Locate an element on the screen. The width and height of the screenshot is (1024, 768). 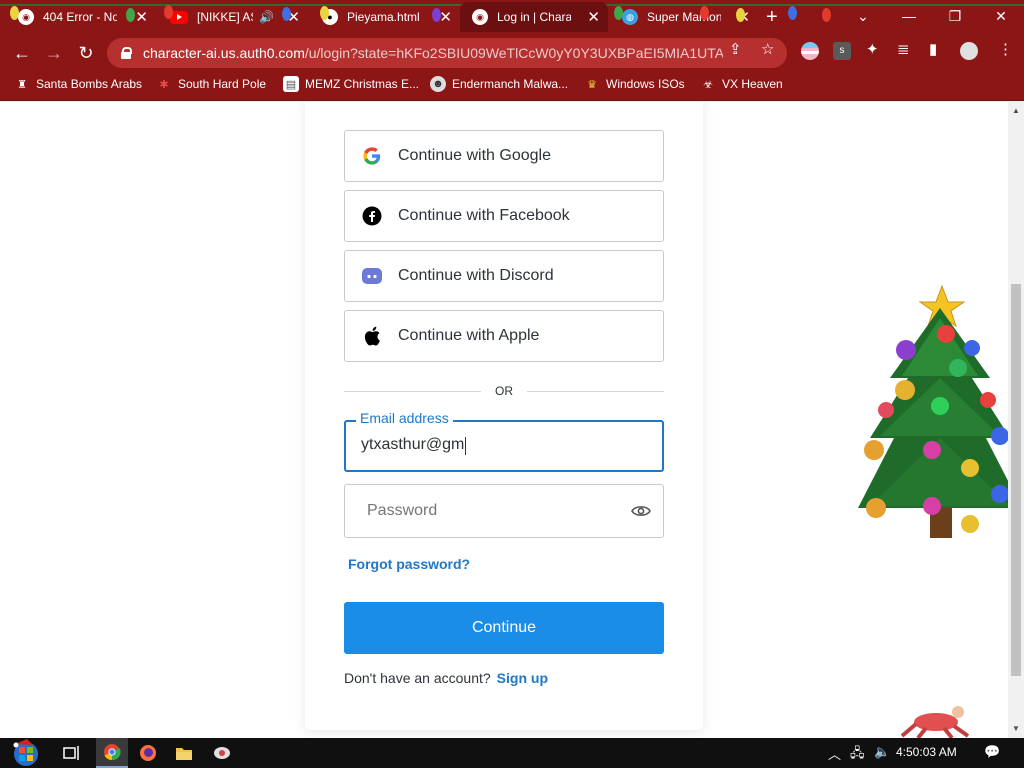
skull-icon: ☻ is located at coordinates (438, 84).